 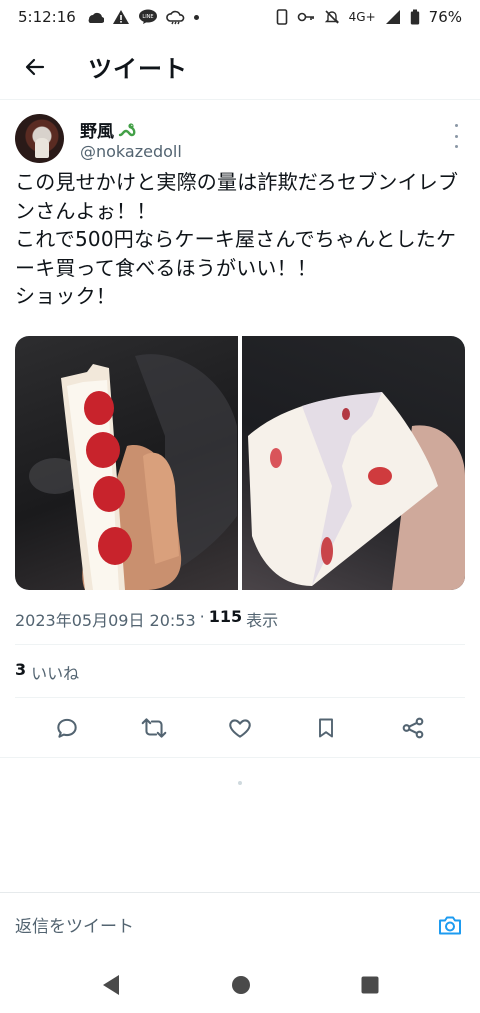 I want to click on loading-indicator, so click(x=240, y=783).